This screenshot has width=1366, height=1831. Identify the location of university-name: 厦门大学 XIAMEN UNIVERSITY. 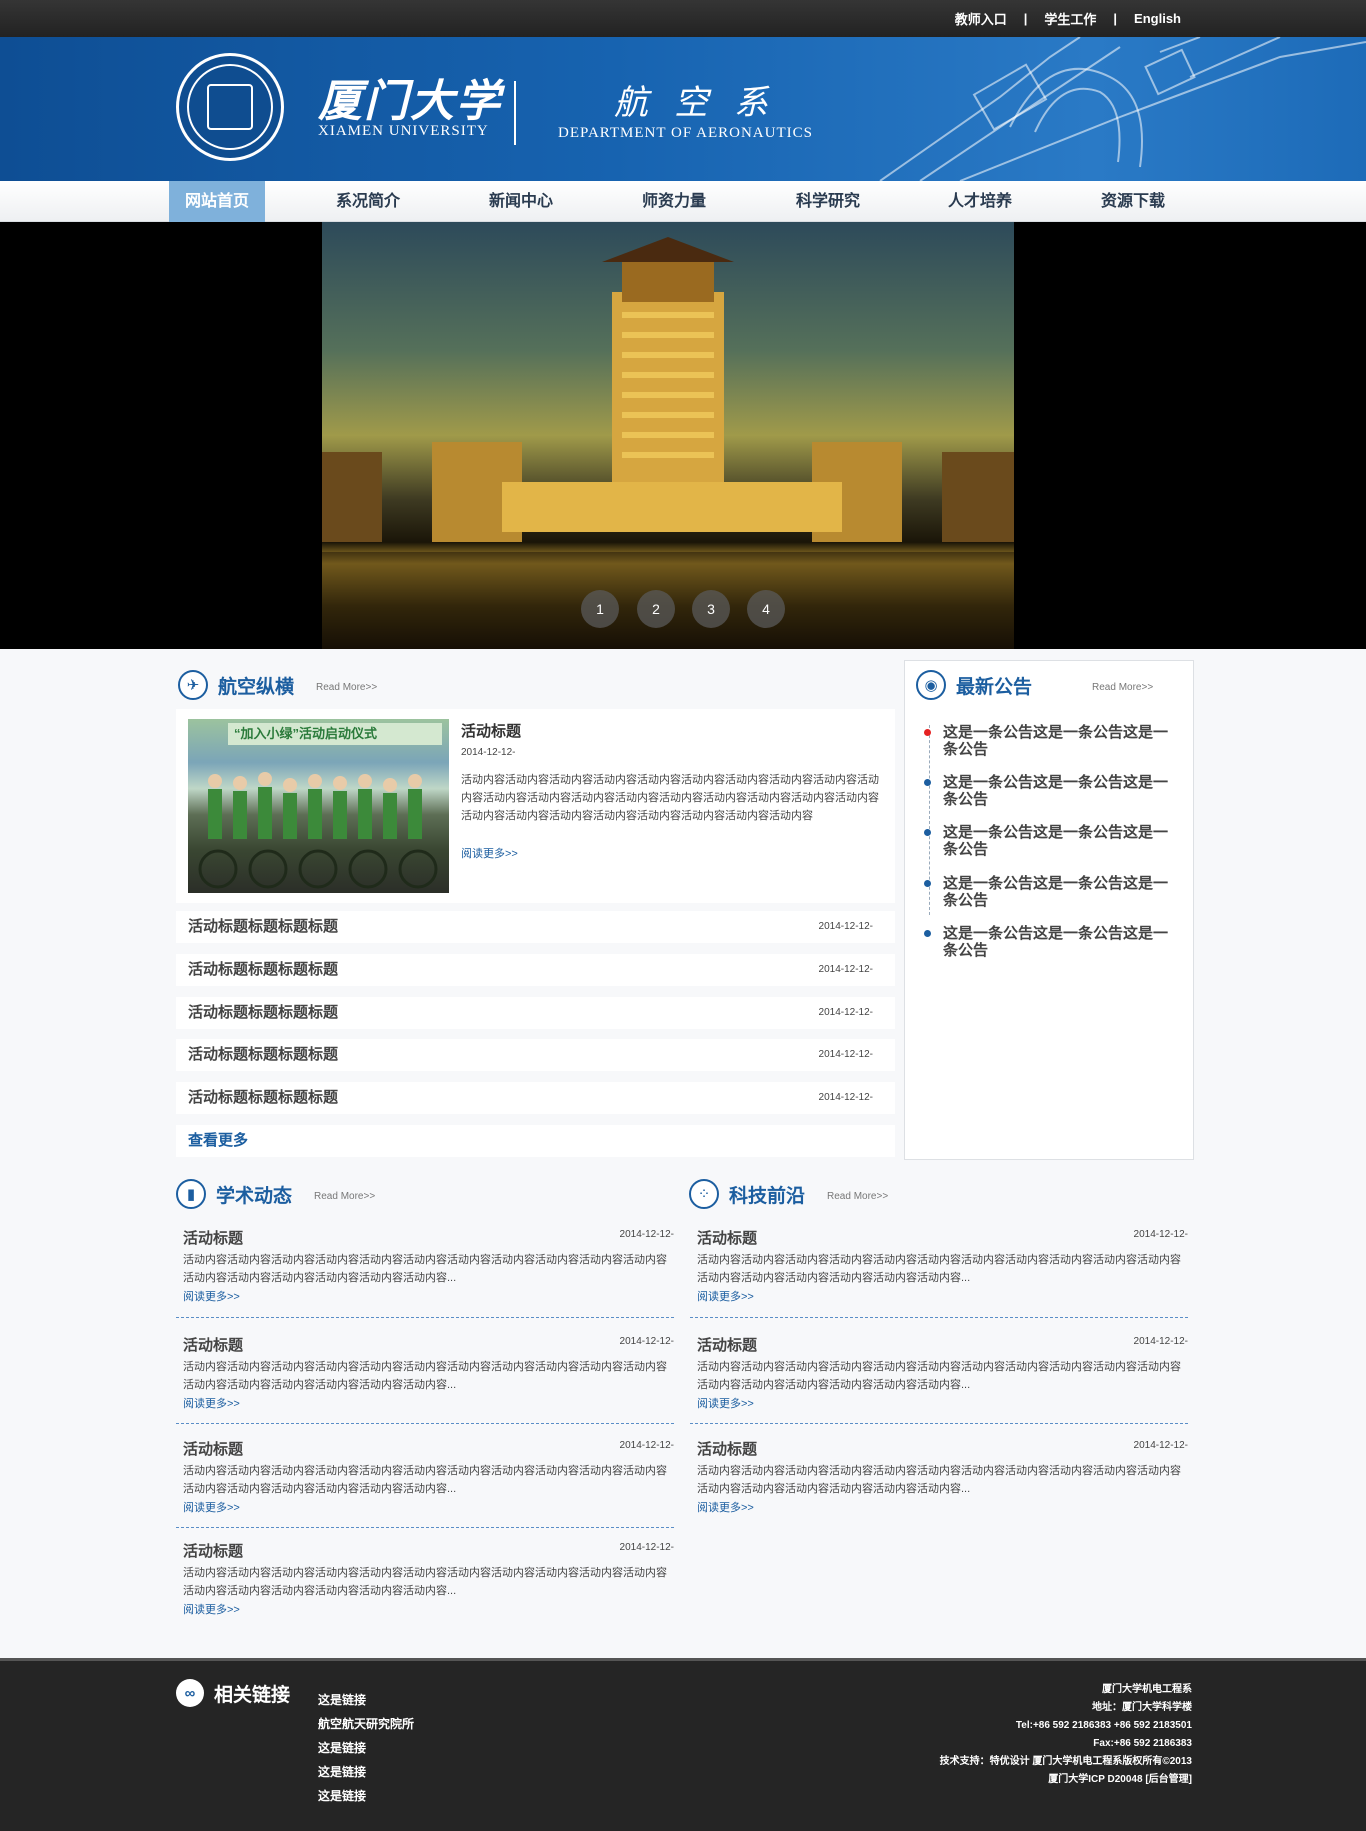
(410, 108).